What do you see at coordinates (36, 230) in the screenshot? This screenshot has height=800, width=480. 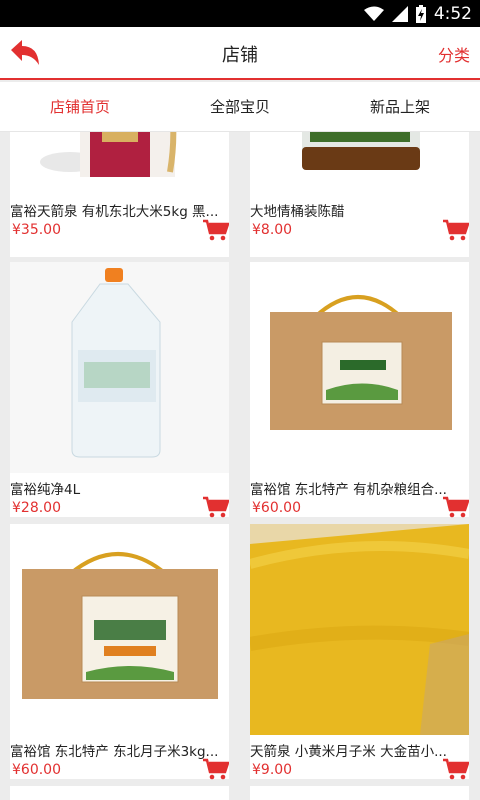 I see `product-price: ¥35.00` at bounding box center [36, 230].